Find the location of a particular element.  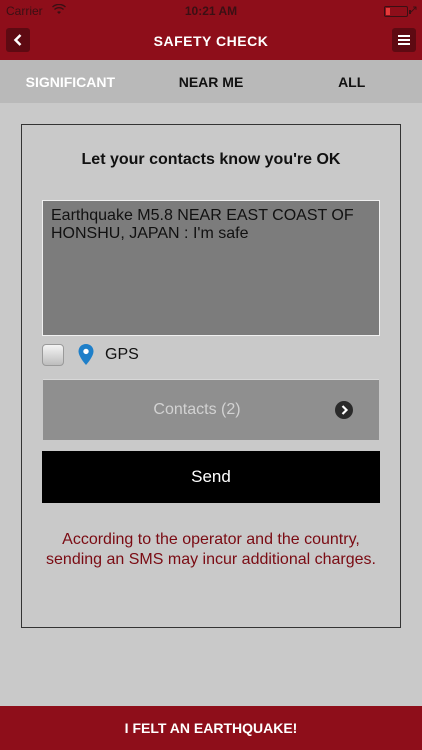

nav-bar: SAFETY CHECK is located at coordinates (211, 41).